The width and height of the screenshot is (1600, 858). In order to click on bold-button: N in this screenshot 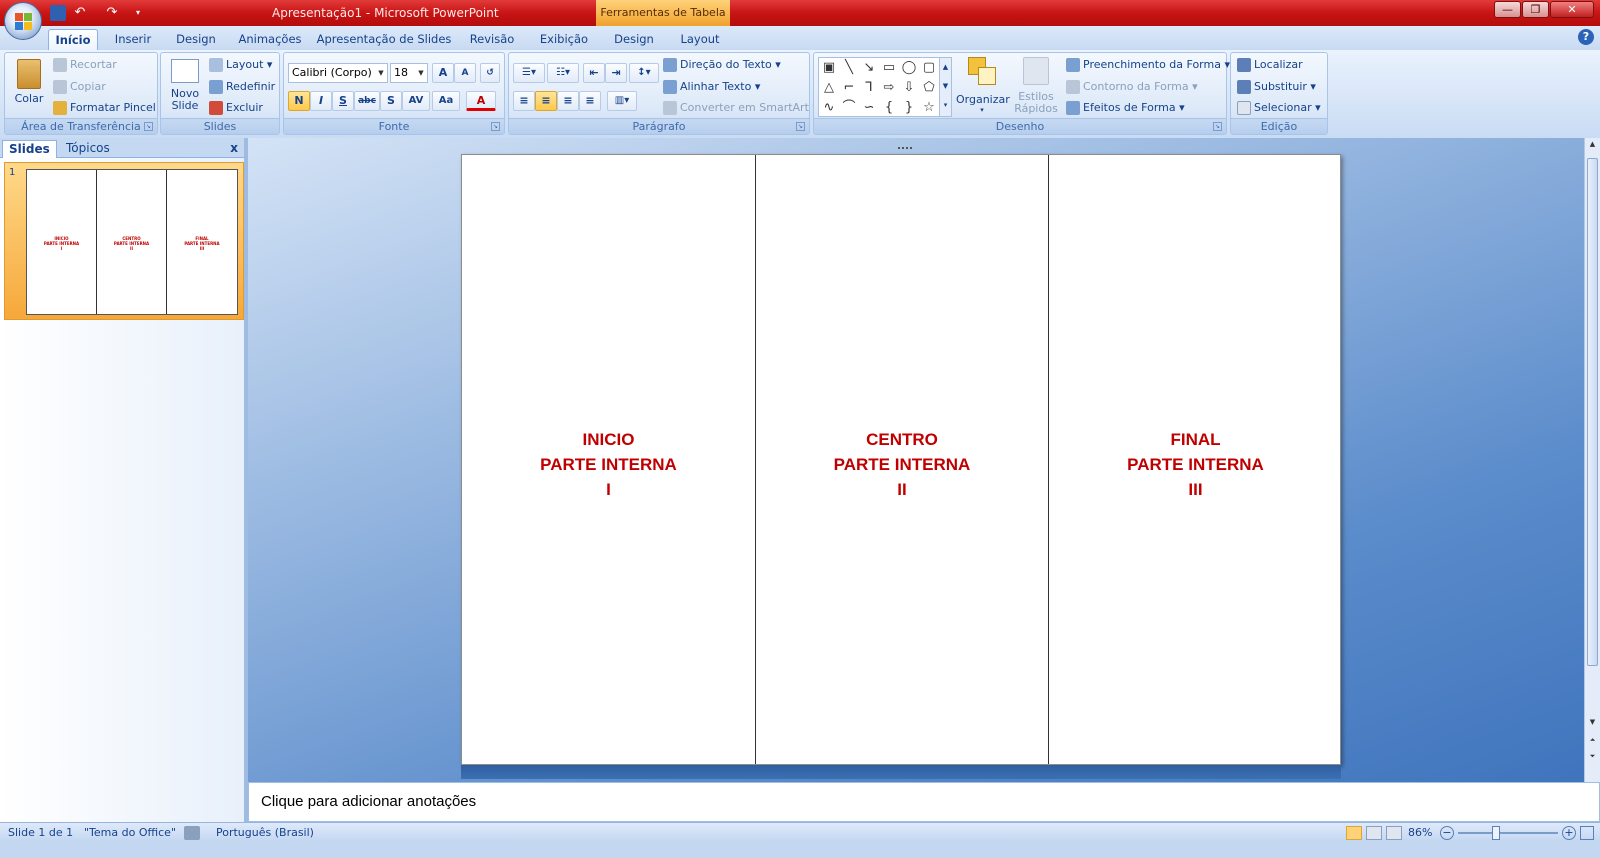, I will do `click(299, 101)`.